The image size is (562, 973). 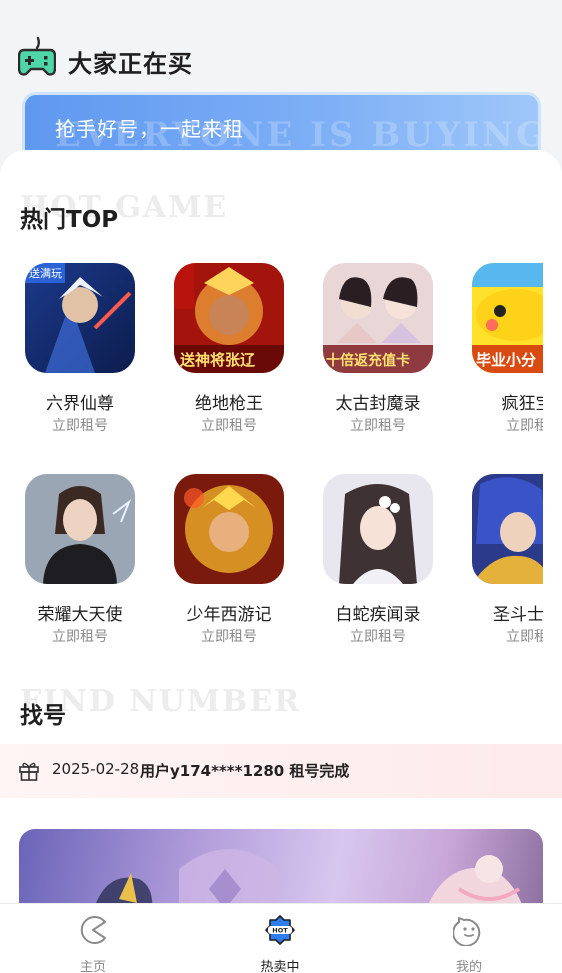 What do you see at coordinates (468, 966) in the screenshot?
I see `tab-label: 我的` at bounding box center [468, 966].